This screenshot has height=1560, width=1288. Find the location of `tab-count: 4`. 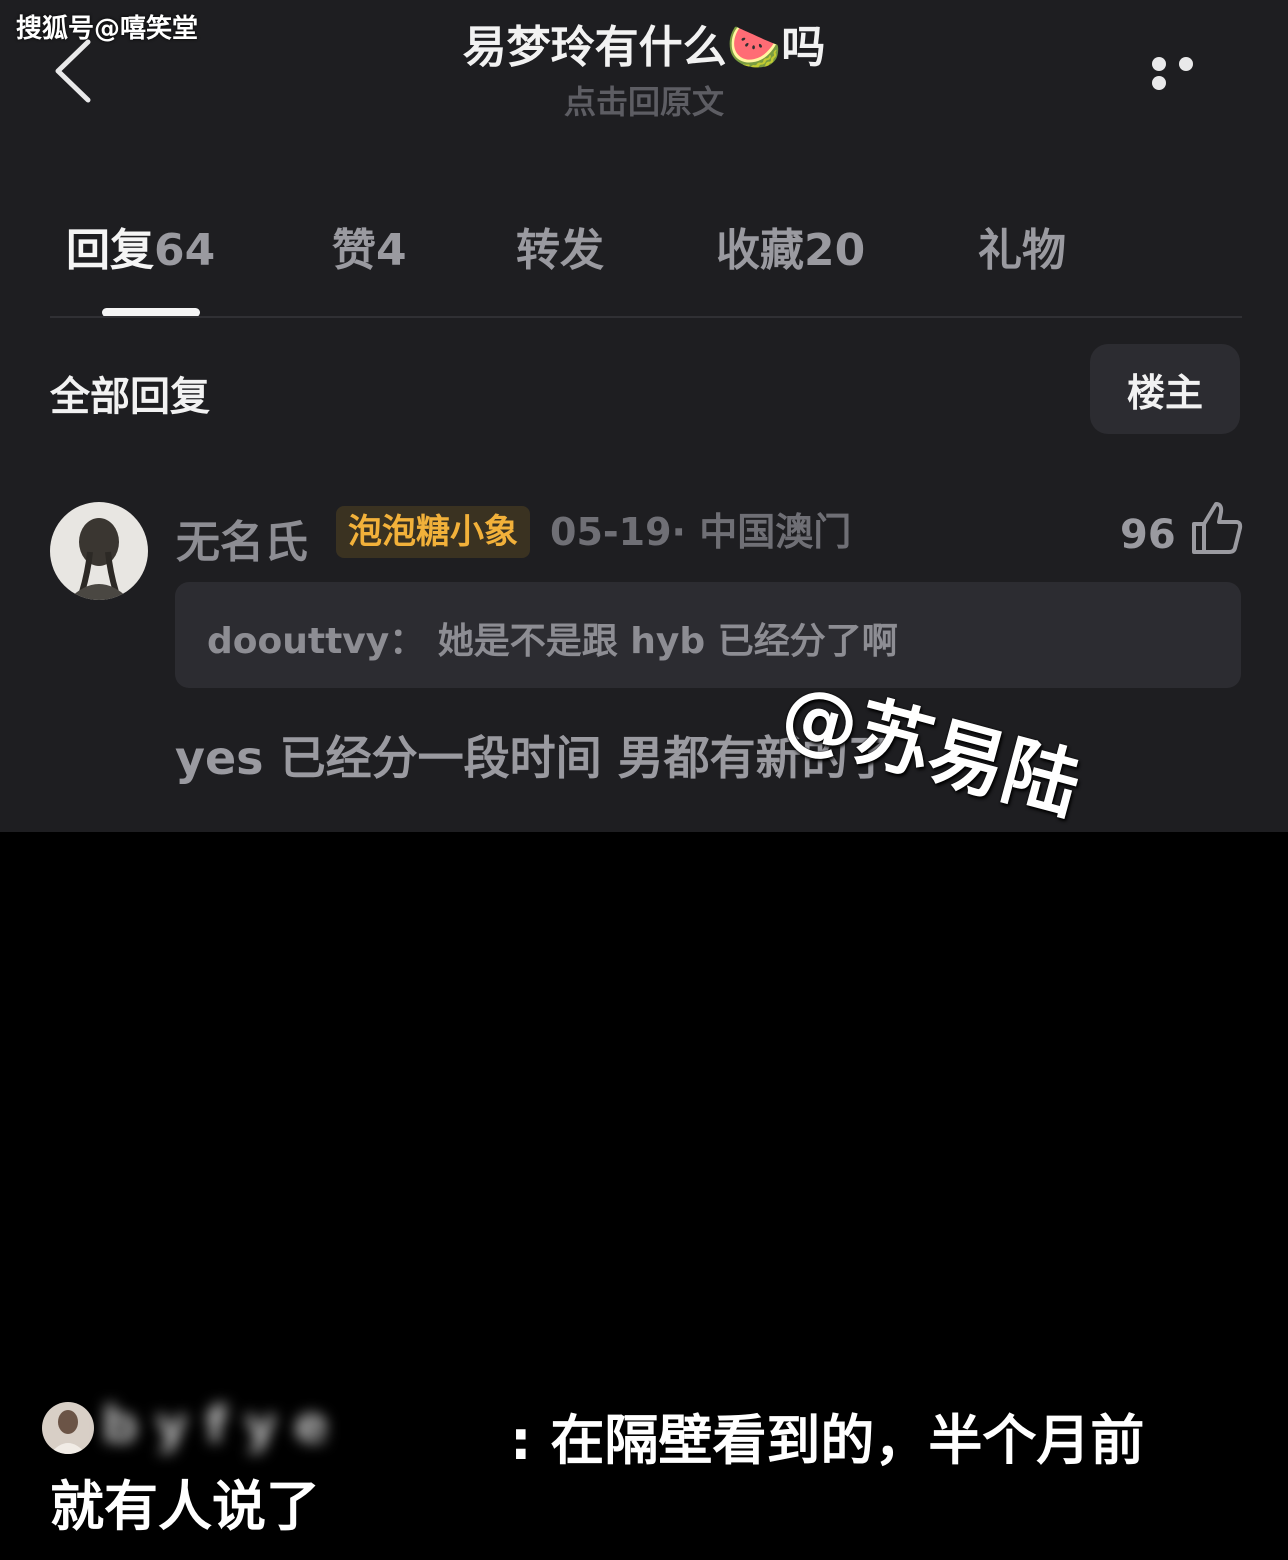

tab-count: 4 is located at coordinates (391, 250).